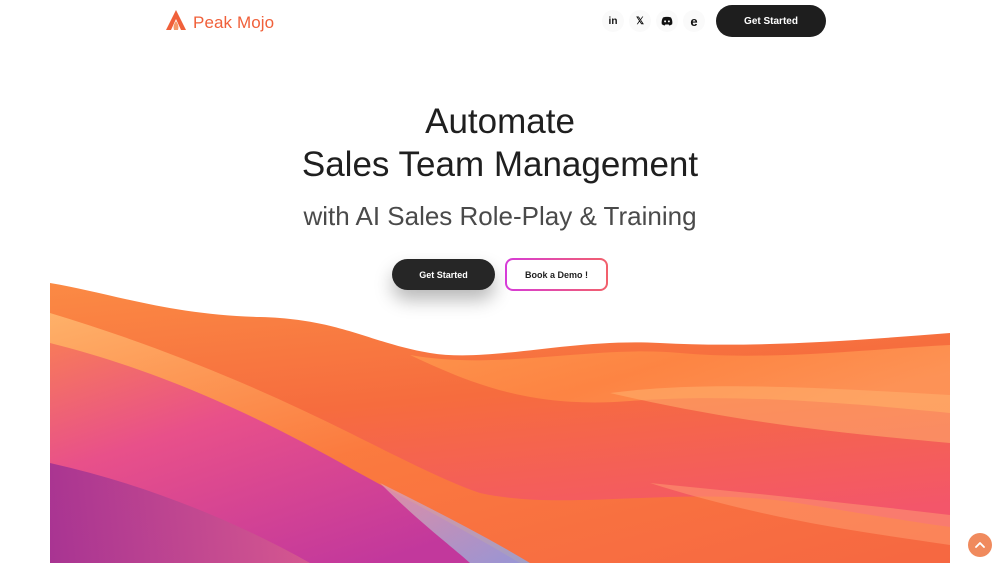  I want to click on brand-logo: Peak Mojo, so click(219, 22).